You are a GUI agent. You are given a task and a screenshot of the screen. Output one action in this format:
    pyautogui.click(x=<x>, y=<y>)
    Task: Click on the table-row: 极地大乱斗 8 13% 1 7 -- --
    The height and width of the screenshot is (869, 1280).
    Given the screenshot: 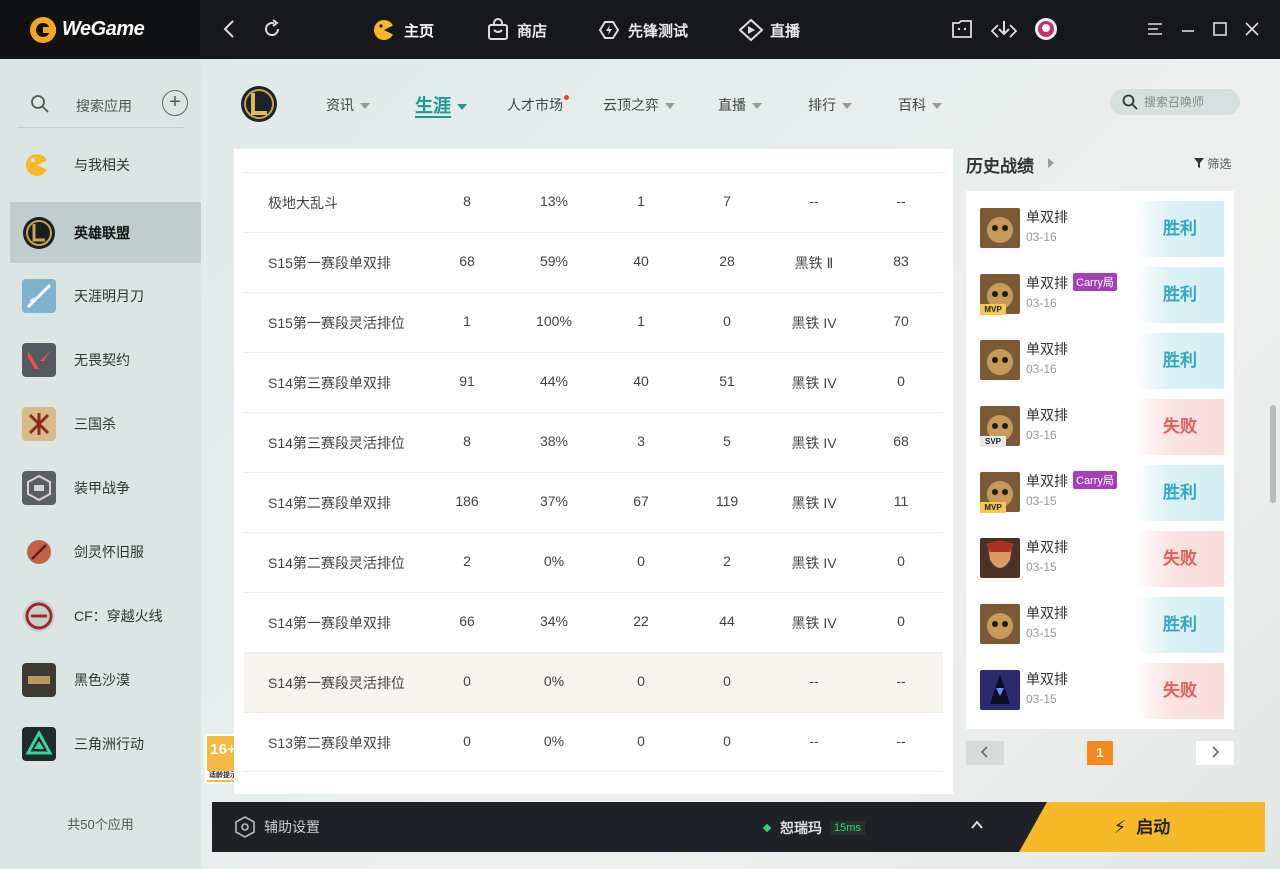 What is the action you would take?
    pyautogui.click(x=593, y=202)
    